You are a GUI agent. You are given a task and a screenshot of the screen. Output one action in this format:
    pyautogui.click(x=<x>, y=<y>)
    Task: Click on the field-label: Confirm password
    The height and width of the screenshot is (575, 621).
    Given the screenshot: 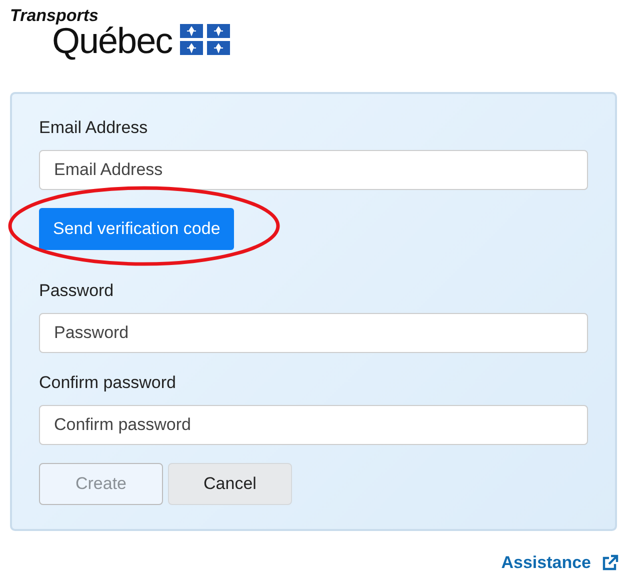 What is the action you would take?
    pyautogui.click(x=107, y=383)
    